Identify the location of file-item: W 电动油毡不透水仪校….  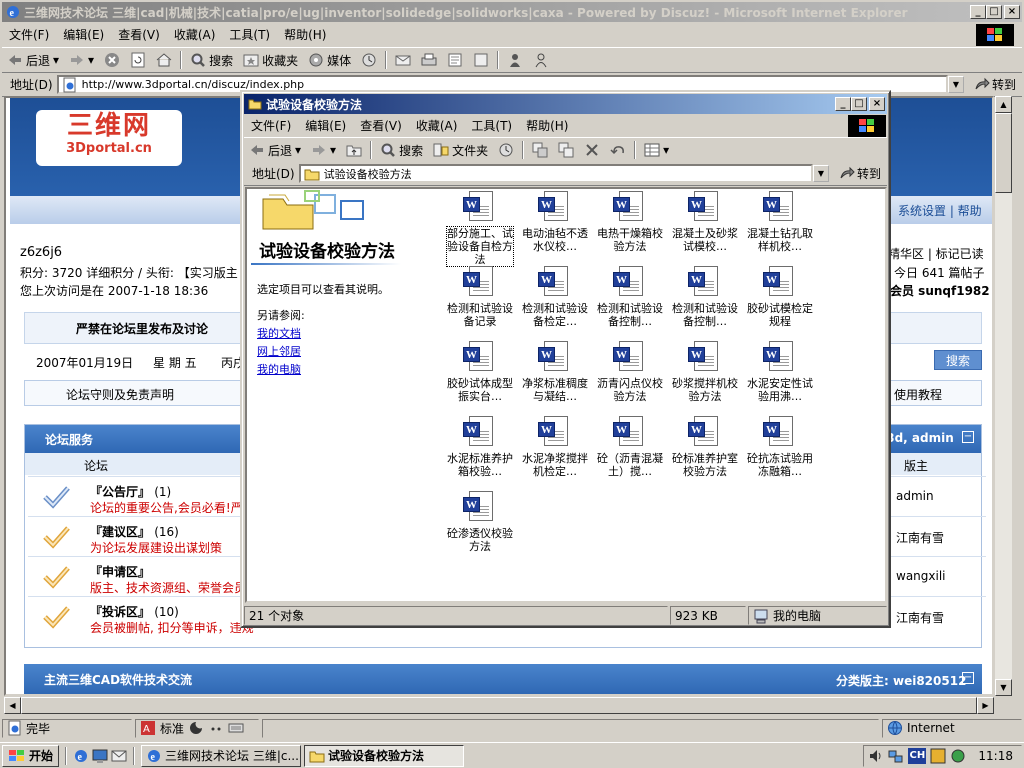
(555, 222).